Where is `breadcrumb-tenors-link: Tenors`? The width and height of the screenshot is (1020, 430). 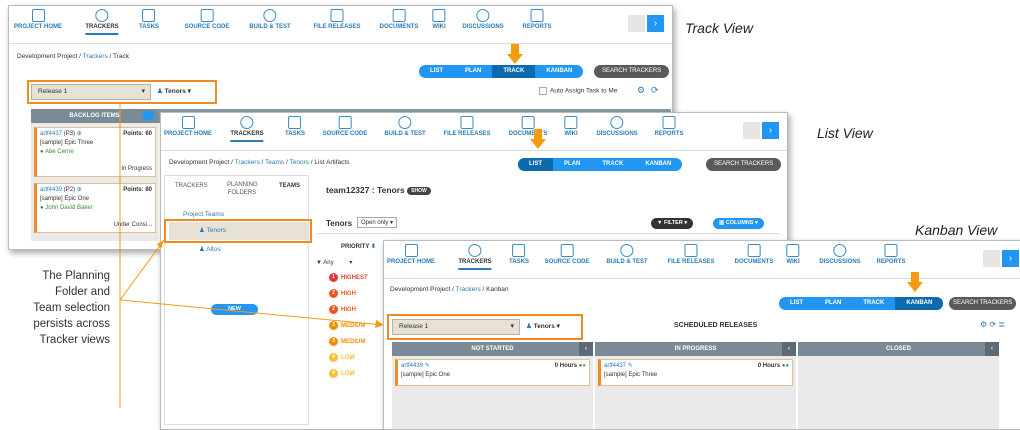
breadcrumb-tenors-link: Tenors is located at coordinates (299, 162).